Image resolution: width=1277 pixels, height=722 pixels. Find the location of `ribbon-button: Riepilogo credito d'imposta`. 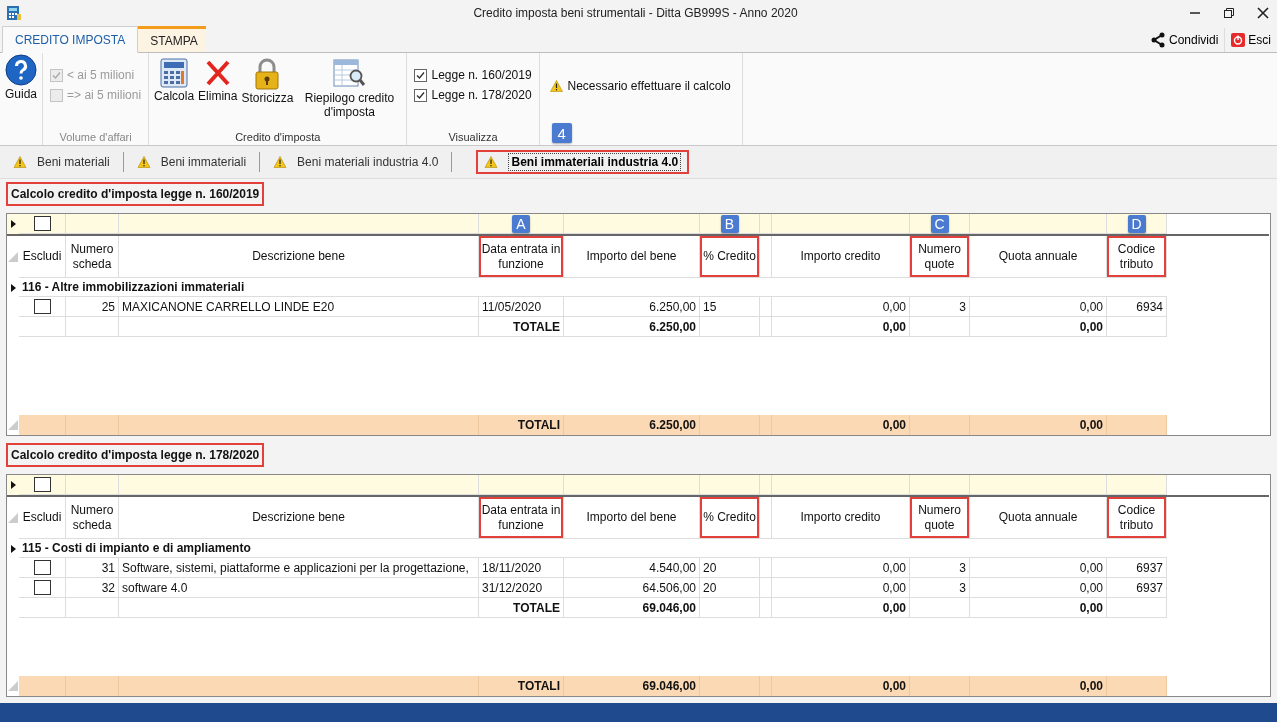

ribbon-button: Riepilogo credito d'imposta is located at coordinates (349, 88).